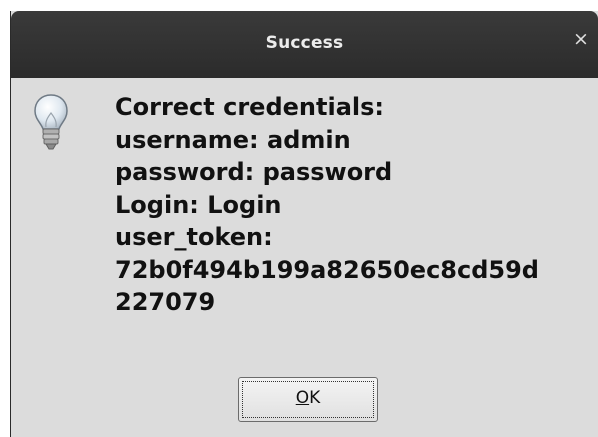 The image size is (598, 437). I want to click on message-line: password, so click(254, 172).